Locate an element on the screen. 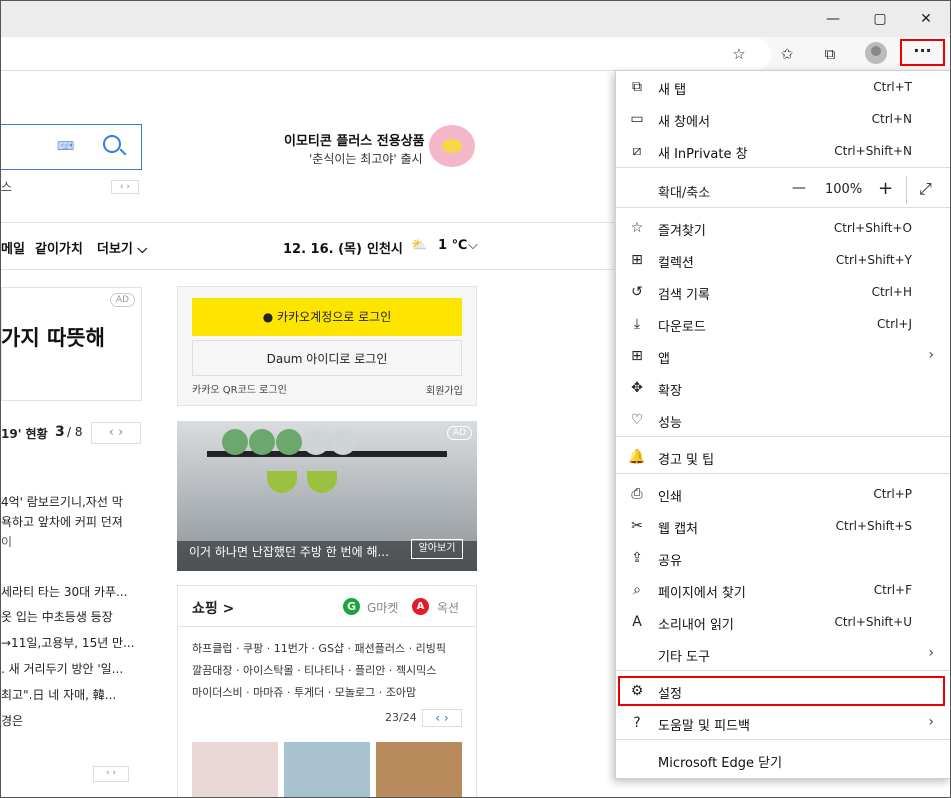 The image size is (951, 798). menu-item-label: 소리내어 읽기 is located at coordinates (696, 625).